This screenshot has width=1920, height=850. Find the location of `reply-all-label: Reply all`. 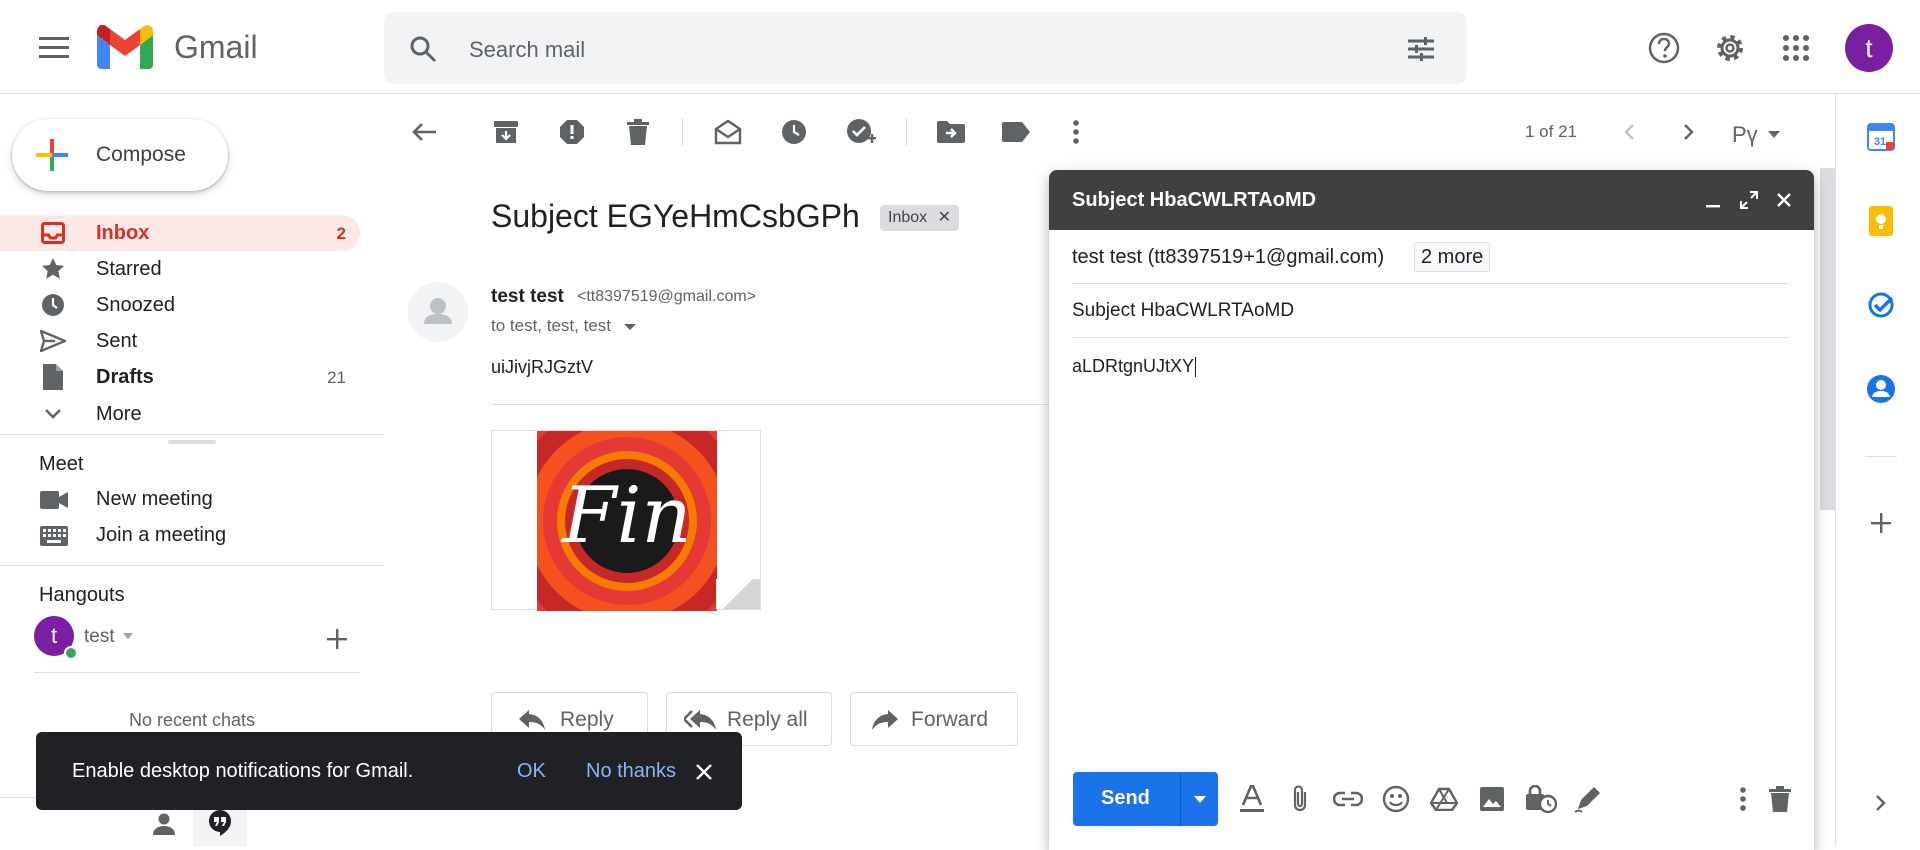

reply-all-label: Reply all is located at coordinates (767, 719).